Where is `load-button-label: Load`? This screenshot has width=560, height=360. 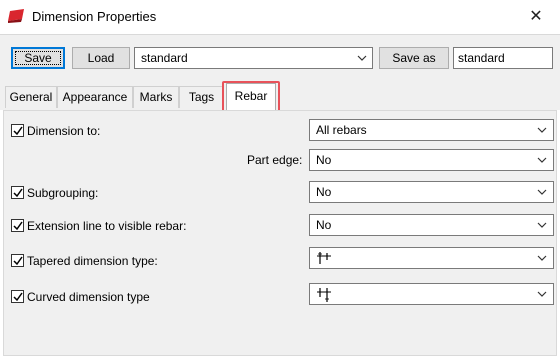 load-button-label: Load is located at coordinates (101, 58).